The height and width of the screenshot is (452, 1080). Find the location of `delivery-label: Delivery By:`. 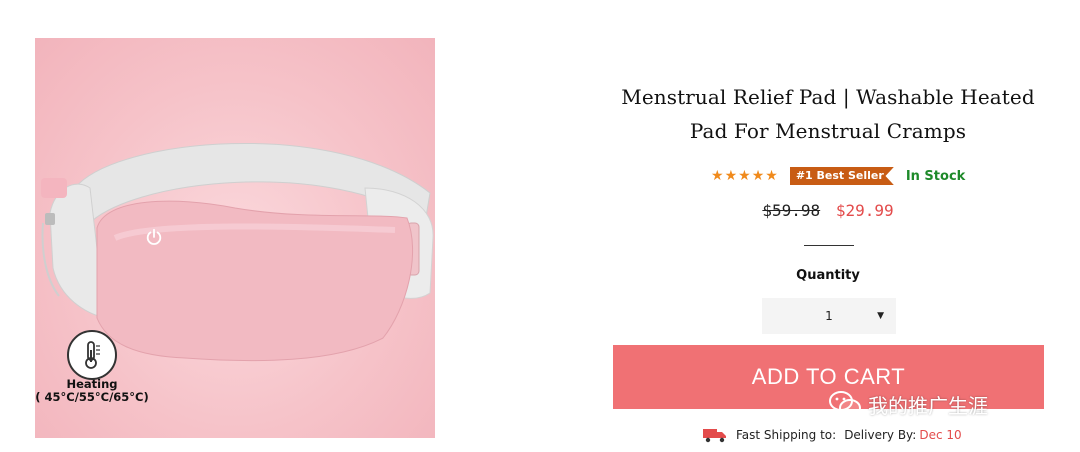

delivery-label: Delivery By: is located at coordinates (880, 435).